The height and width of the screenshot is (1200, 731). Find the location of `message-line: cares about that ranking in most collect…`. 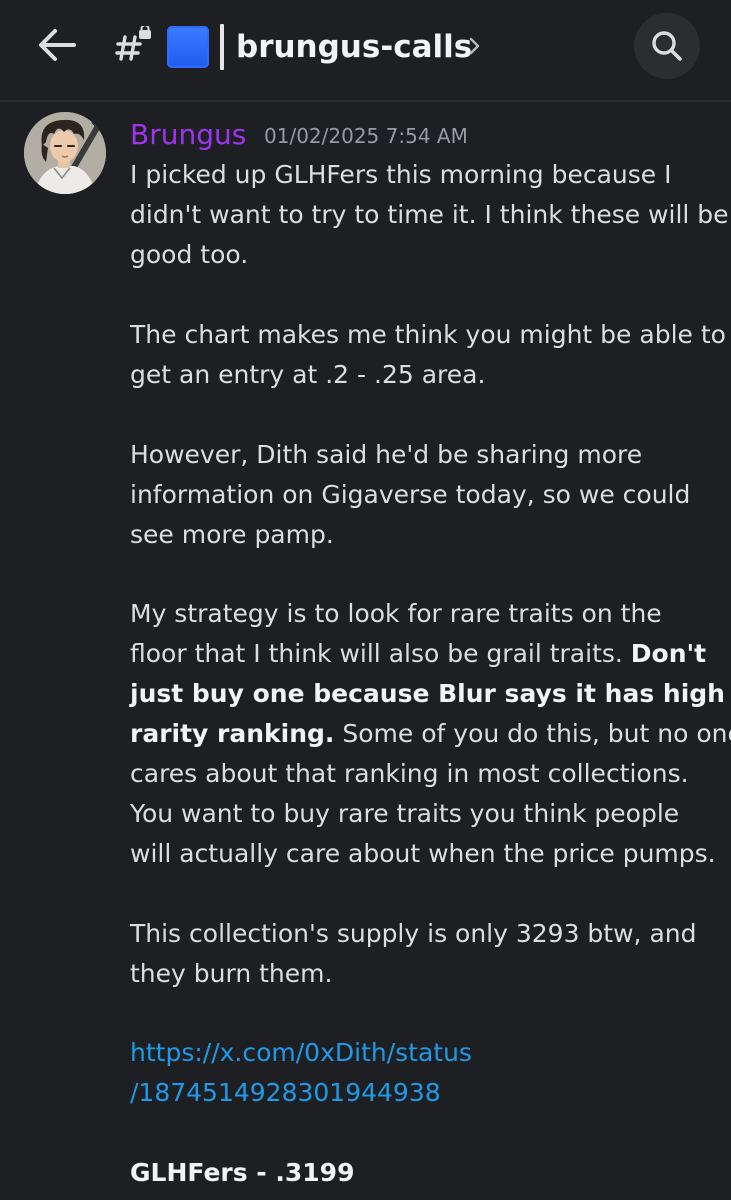

message-line: cares about that ranking in most collect… is located at coordinates (409, 773).